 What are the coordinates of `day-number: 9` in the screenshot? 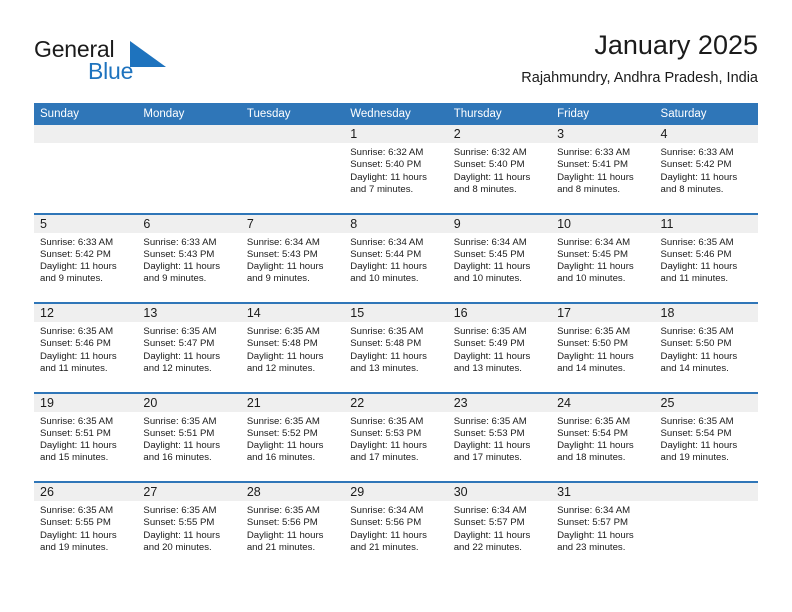 It's located at (457, 223).